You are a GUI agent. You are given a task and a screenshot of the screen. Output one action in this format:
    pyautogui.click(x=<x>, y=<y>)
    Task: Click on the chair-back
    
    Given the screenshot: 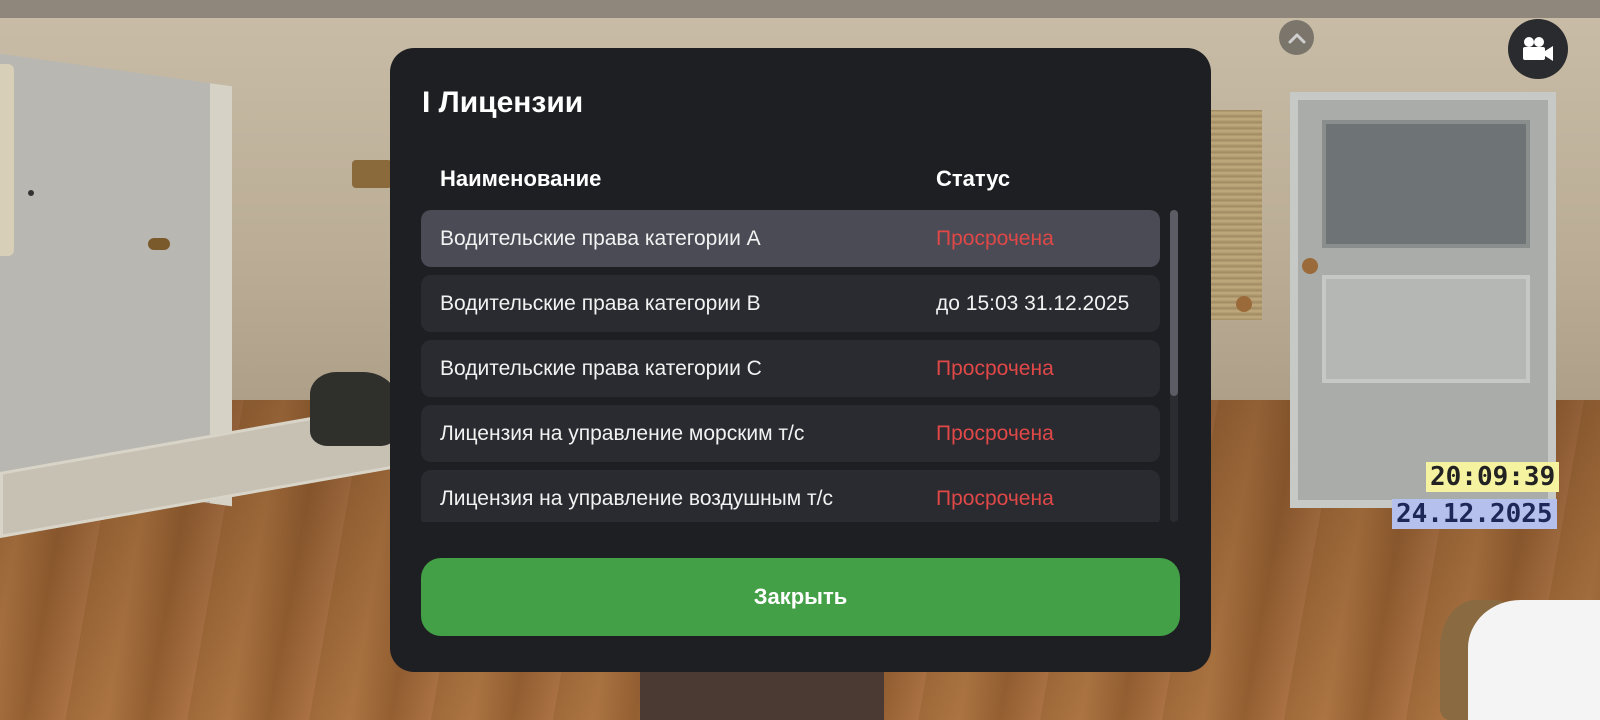 What is the action you would take?
    pyautogui.click(x=762, y=692)
    